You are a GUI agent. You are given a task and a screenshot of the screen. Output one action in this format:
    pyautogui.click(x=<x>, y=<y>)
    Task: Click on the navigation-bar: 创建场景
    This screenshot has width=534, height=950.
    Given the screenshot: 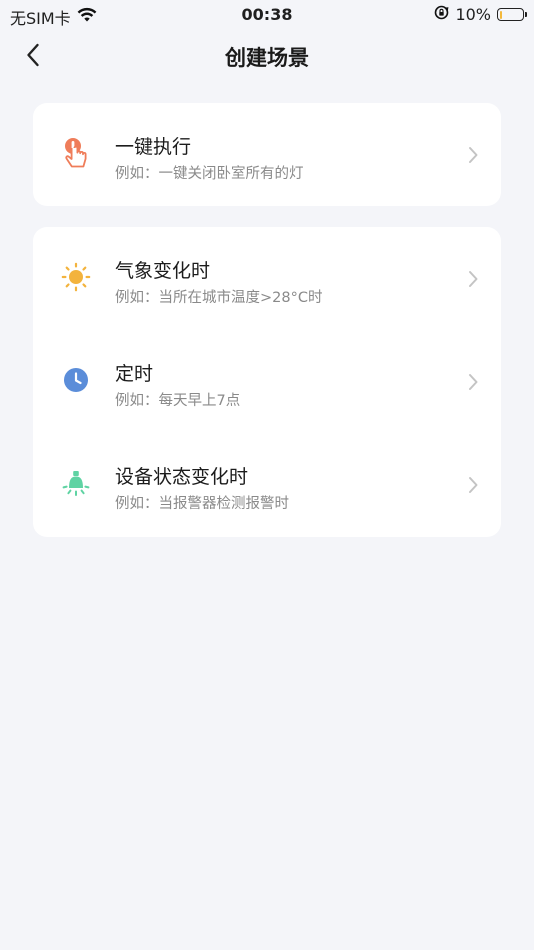 What is the action you would take?
    pyautogui.click(x=267, y=55)
    